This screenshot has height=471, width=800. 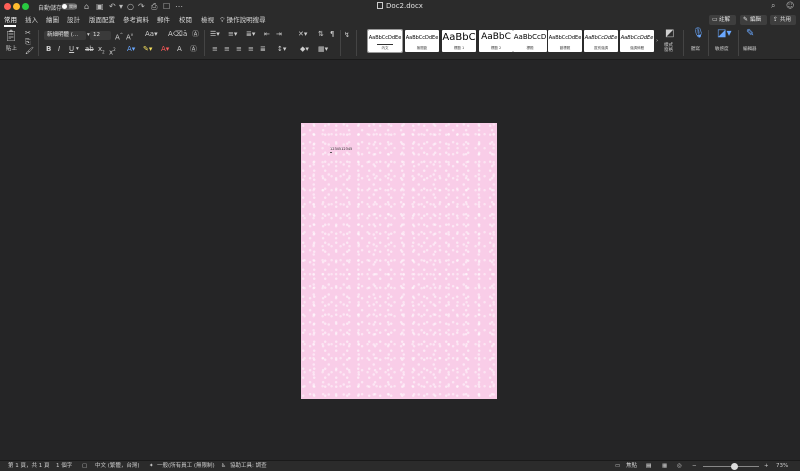 I want to click on style-label: 強調斜體, so click(x=637, y=48).